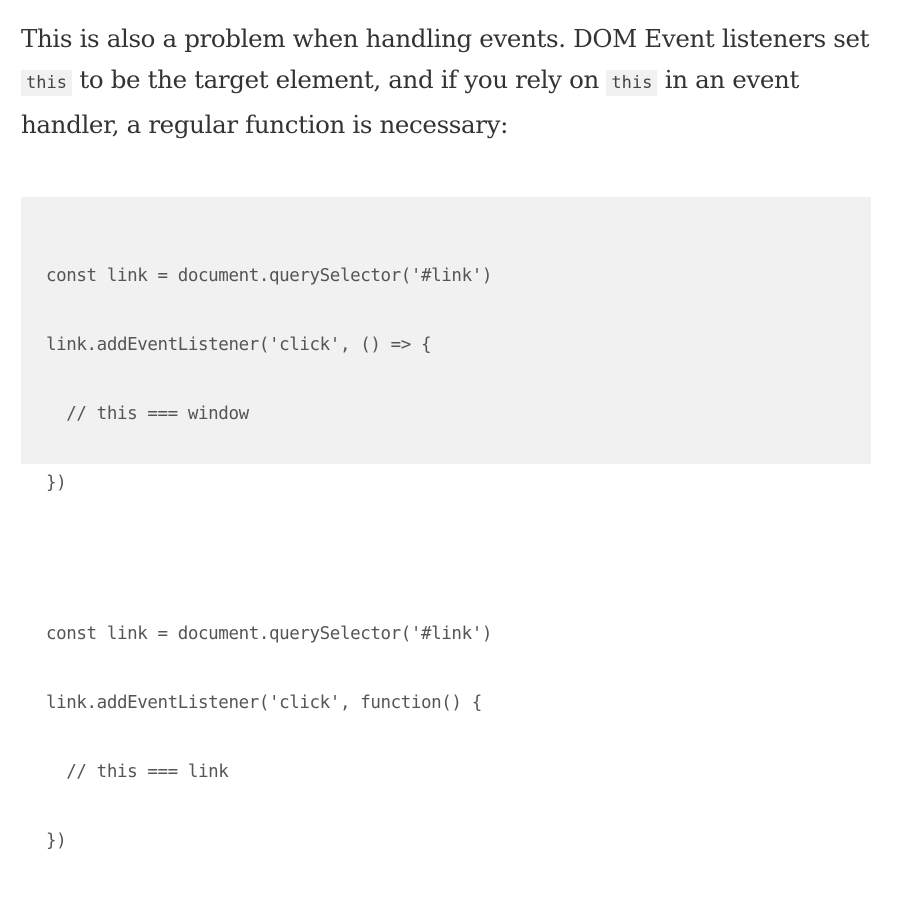  I want to click on code-line: // this === window, so click(147, 414).